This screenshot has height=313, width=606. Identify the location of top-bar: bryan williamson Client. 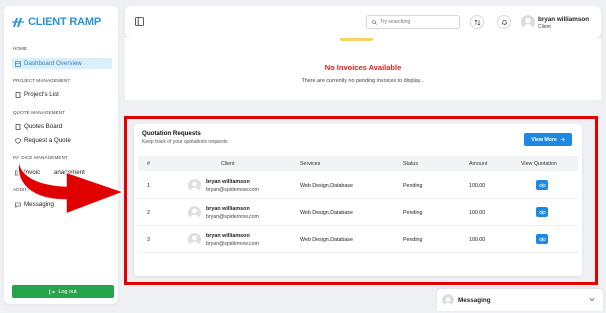
(363, 22).